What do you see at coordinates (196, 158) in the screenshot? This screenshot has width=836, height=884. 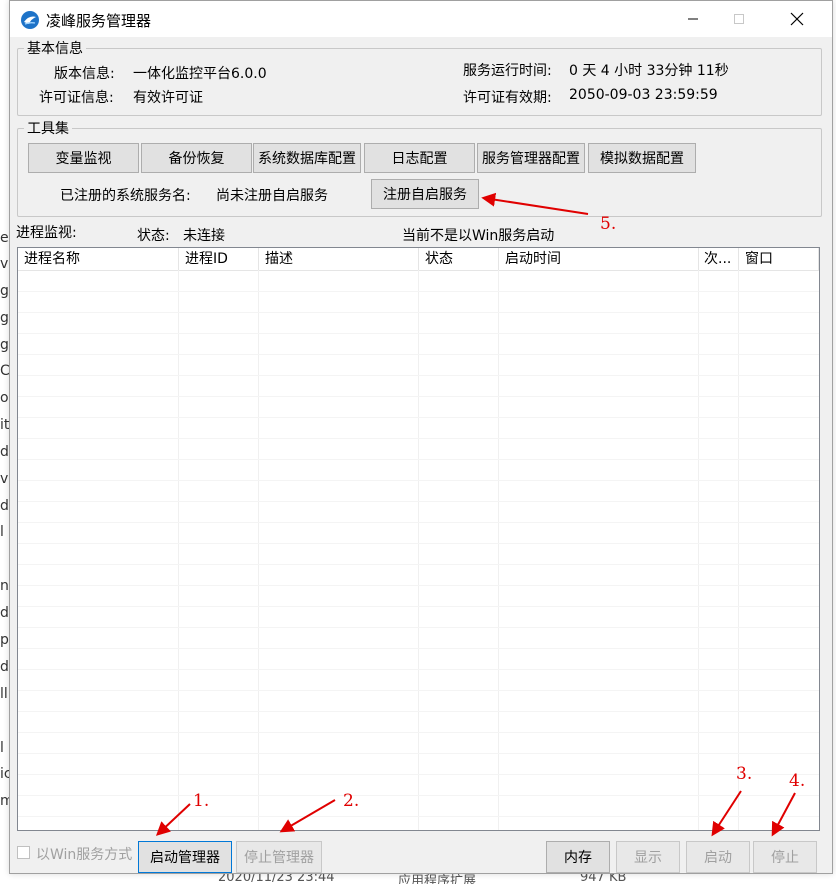 I see `backup-restore-button: 备份恢复` at bounding box center [196, 158].